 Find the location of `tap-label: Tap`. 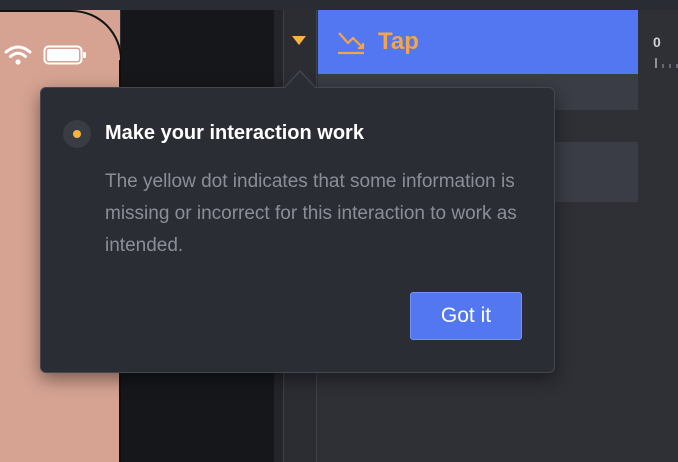

tap-label: Tap is located at coordinates (398, 41).